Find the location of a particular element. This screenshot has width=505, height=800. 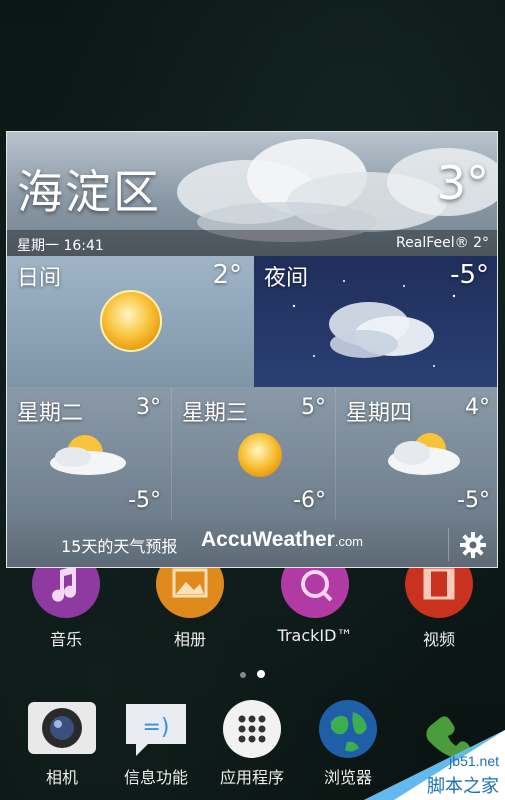

forecast-low: -6° is located at coordinates (309, 500).